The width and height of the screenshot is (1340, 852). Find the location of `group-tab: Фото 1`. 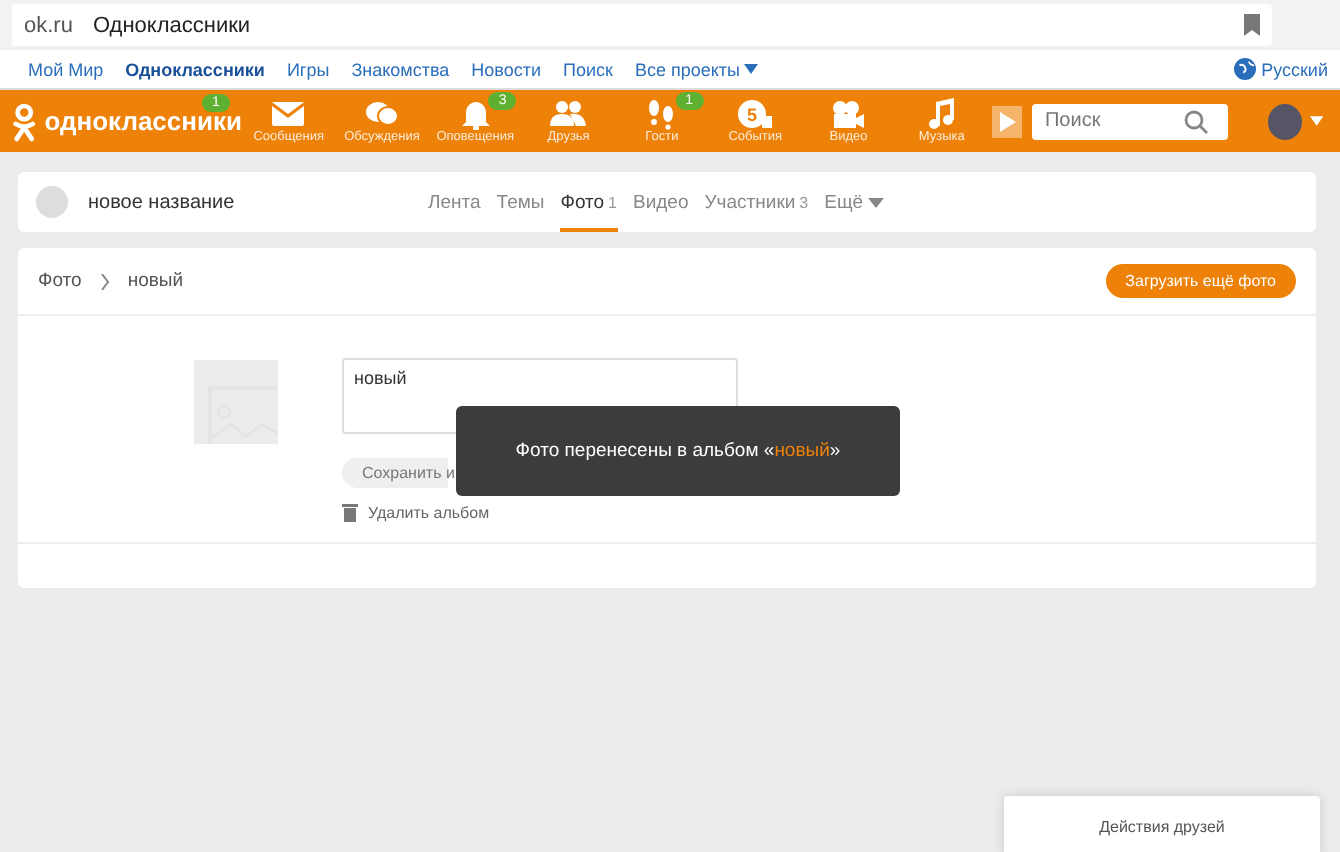

group-tab: Фото 1 is located at coordinates (588, 202).